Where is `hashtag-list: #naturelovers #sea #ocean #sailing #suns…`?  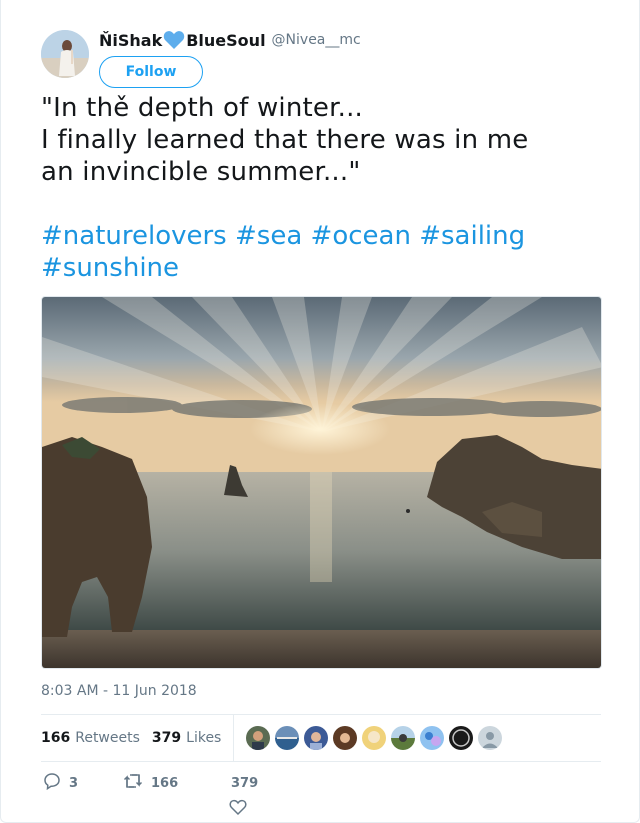
hashtag-list: #naturelovers #sea #ocean #sailing #suns… is located at coordinates (321, 252).